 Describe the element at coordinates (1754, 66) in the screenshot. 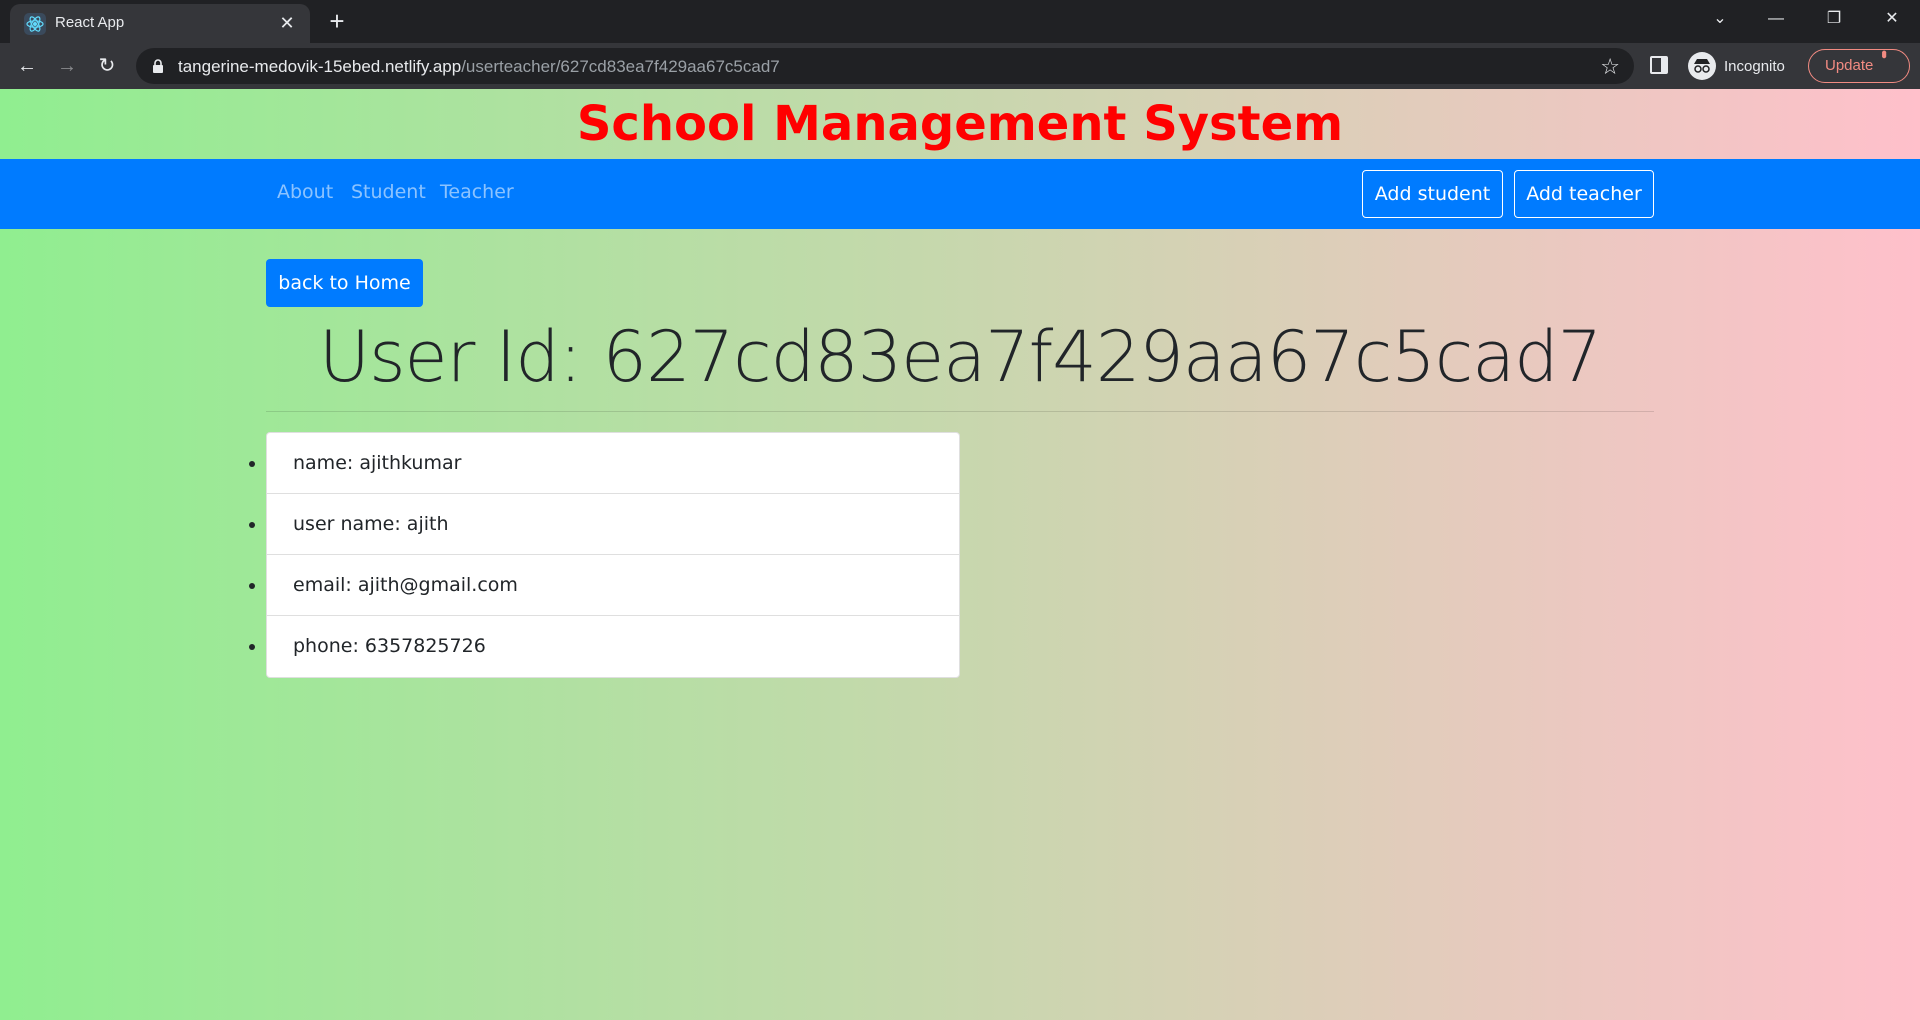

I see `incognito-label: Incognito` at that location.